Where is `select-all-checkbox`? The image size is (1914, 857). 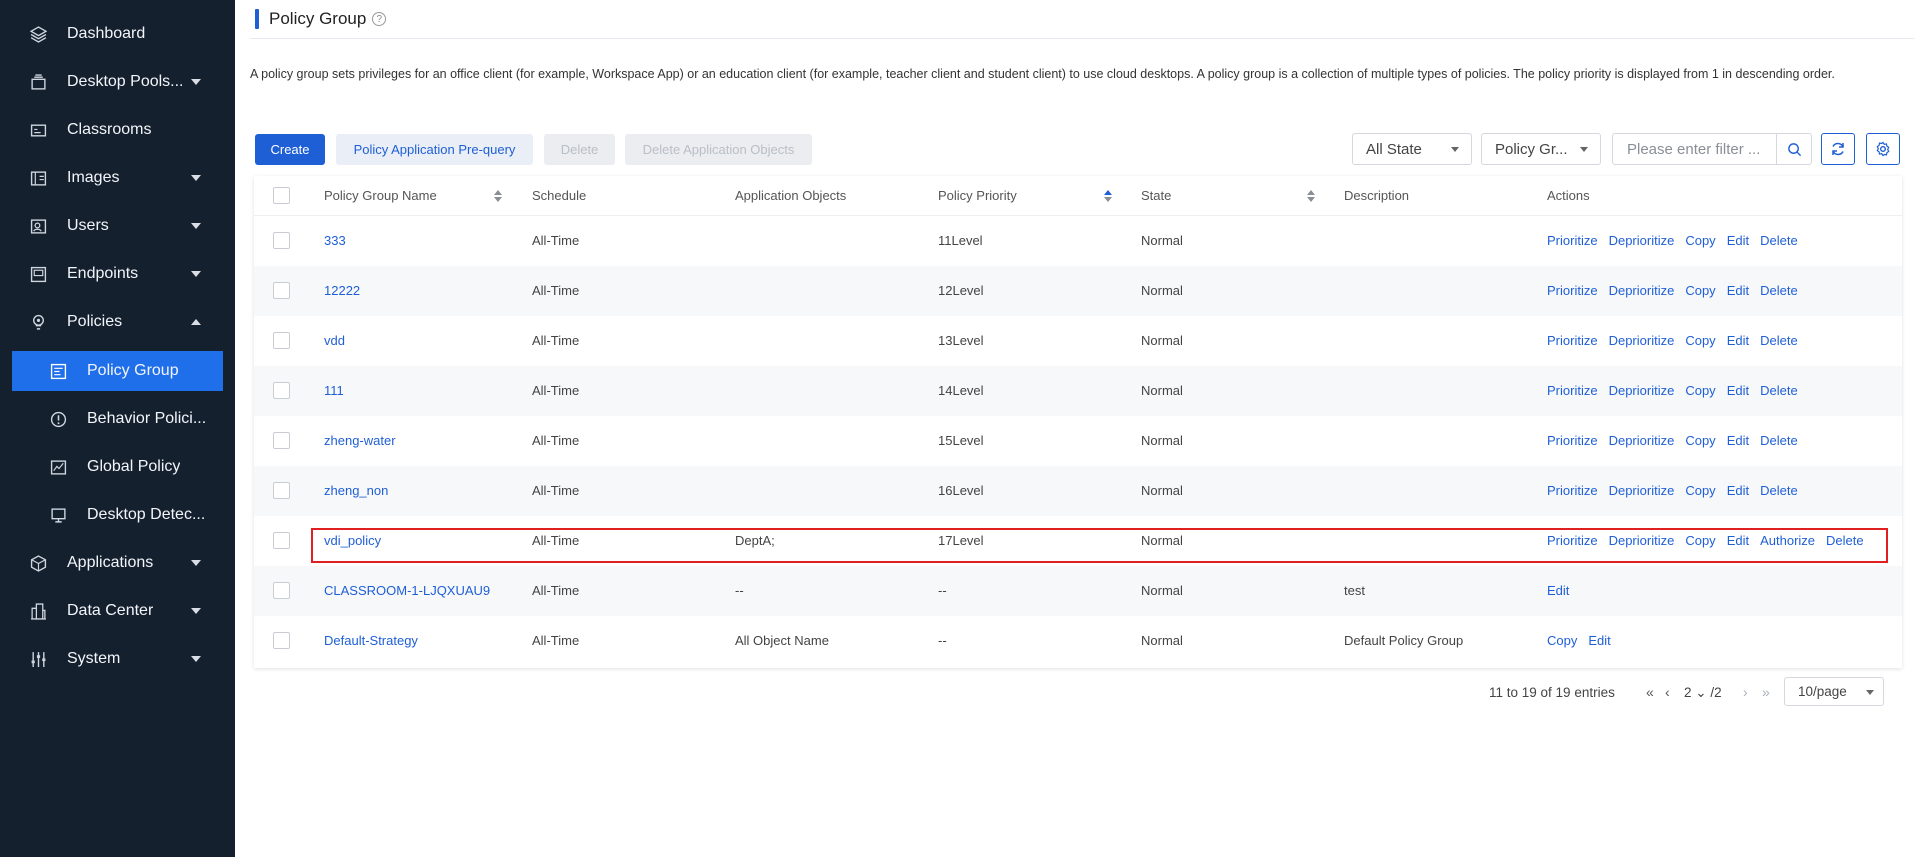 select-all-checkbox is located at coordinates (281, 195).